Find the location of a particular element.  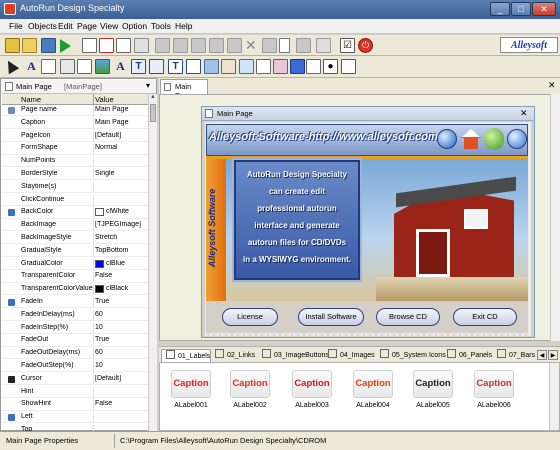

shortcut-tool-icon is located at coordinates (280, 66).